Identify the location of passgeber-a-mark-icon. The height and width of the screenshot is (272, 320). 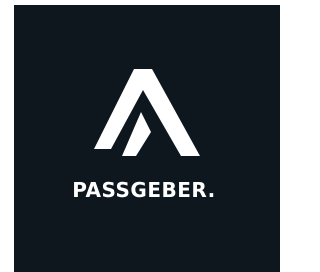
(147, 112).